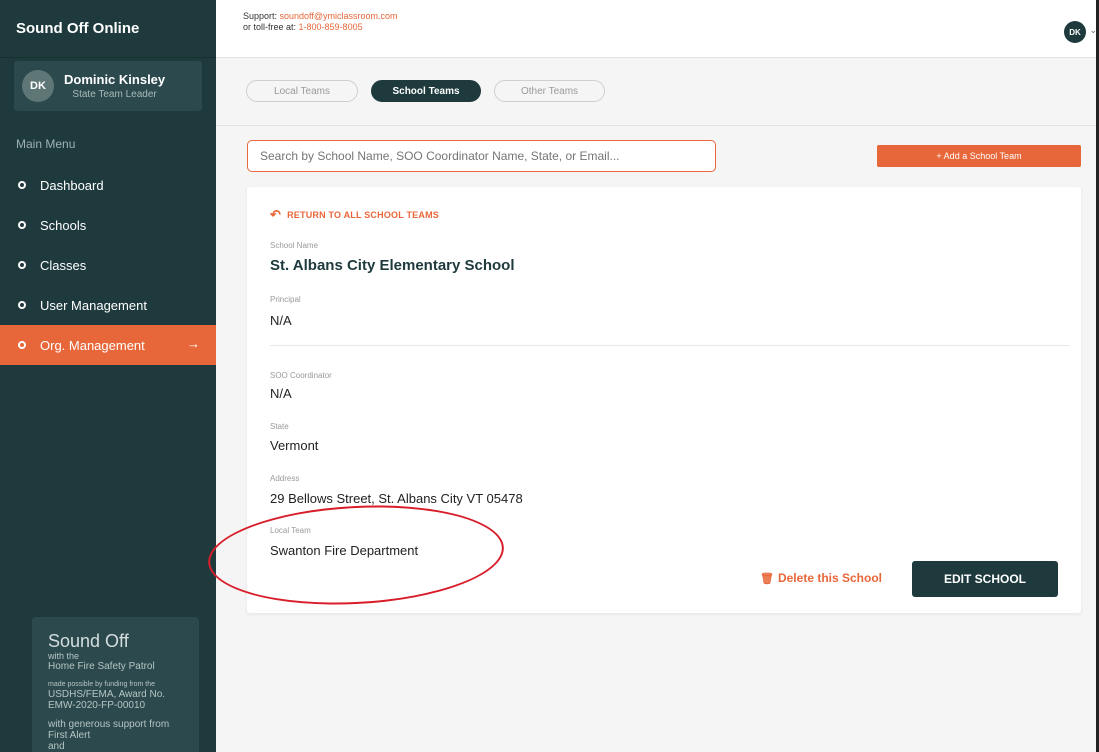  I want to click on sidebar-item-label: Dashboard, so click(72, 185).